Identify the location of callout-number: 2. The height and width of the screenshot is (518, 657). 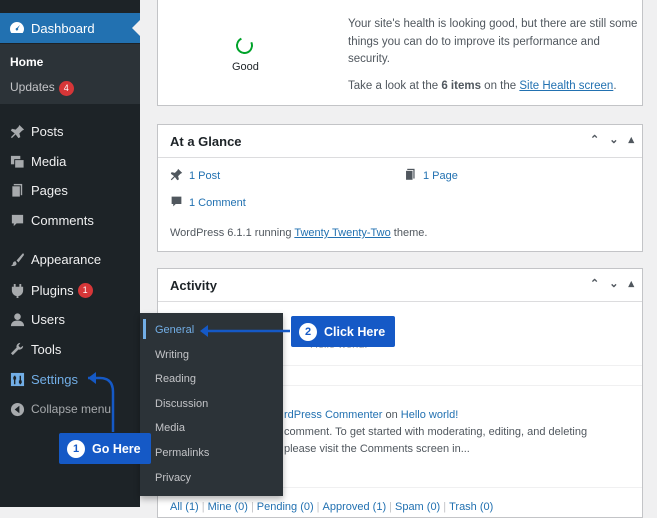
(308, 331).